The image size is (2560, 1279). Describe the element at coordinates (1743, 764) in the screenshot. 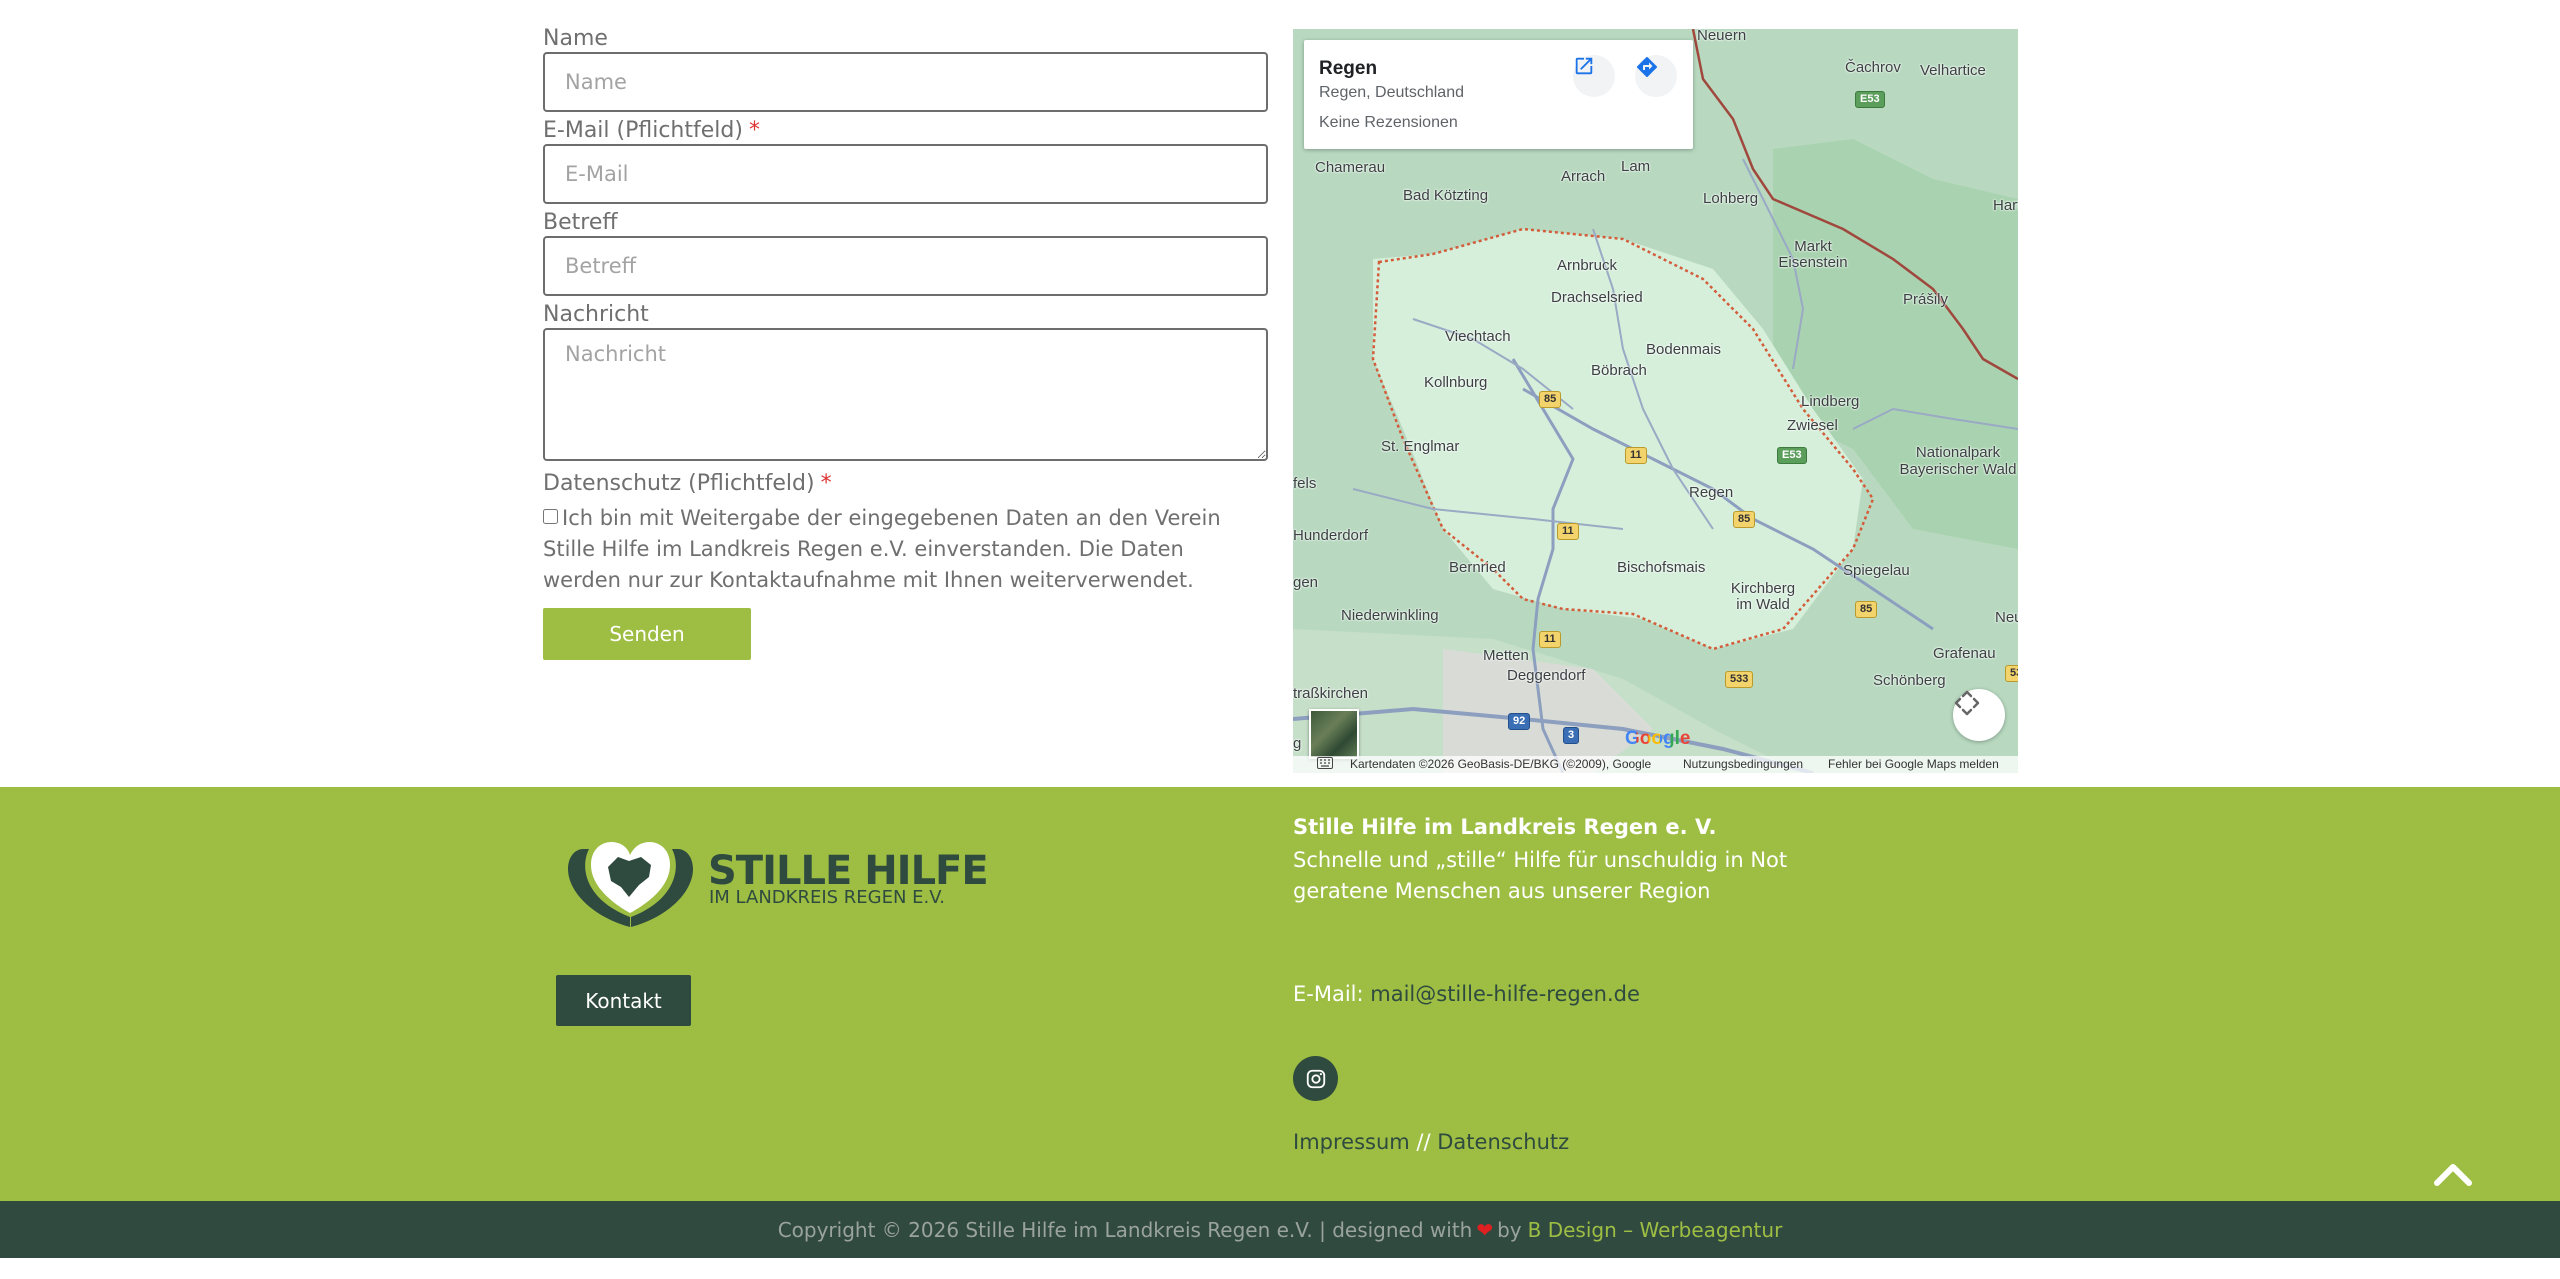

I see `map-terms-link: Nutzungsbedingungen` at that location.